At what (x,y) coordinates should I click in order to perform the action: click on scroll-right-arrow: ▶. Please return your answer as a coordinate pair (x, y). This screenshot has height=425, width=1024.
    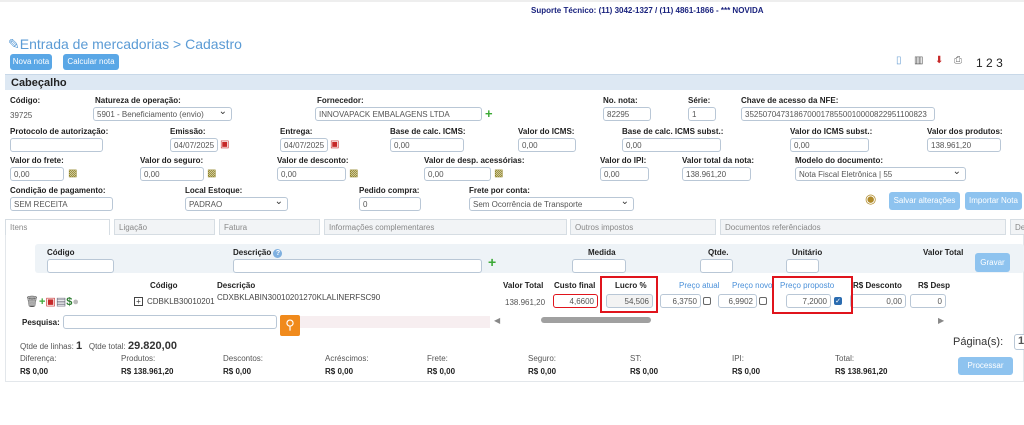
    Looking at the image, I should click on (941, 320).